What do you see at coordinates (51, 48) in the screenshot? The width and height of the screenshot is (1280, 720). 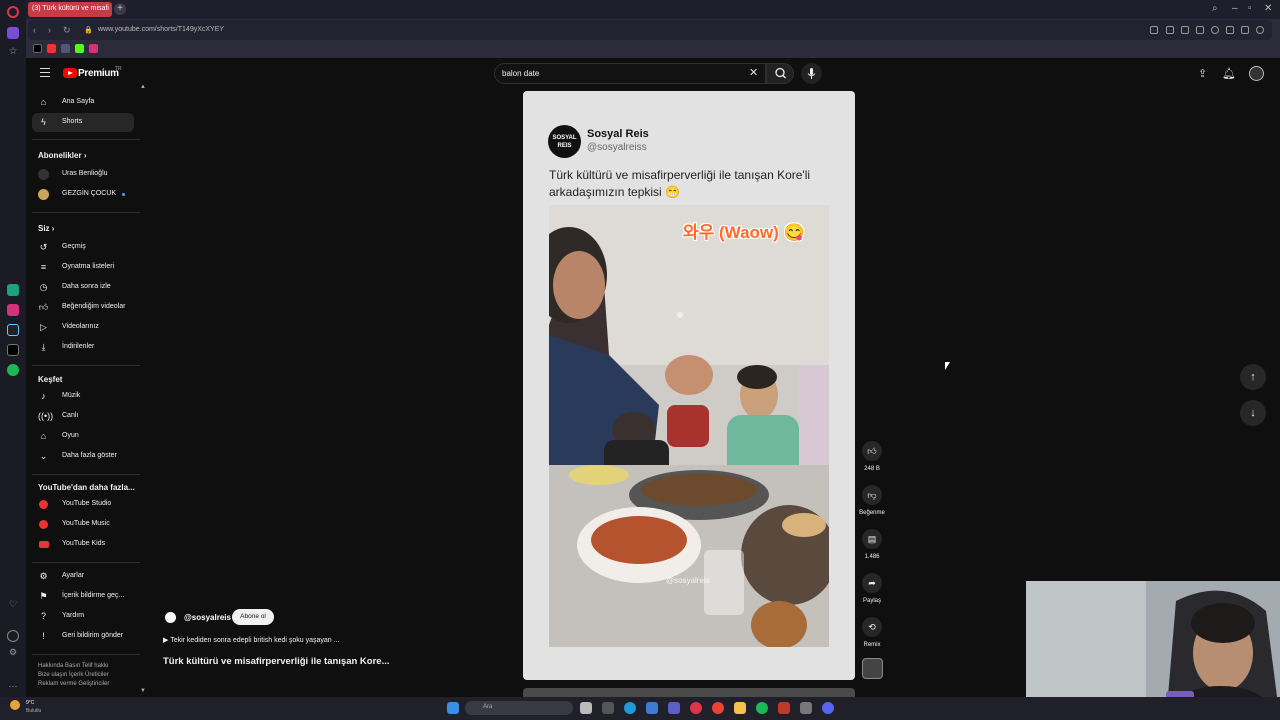 I see `bookmark-youtube-icon` at bounding box center [51, 48].